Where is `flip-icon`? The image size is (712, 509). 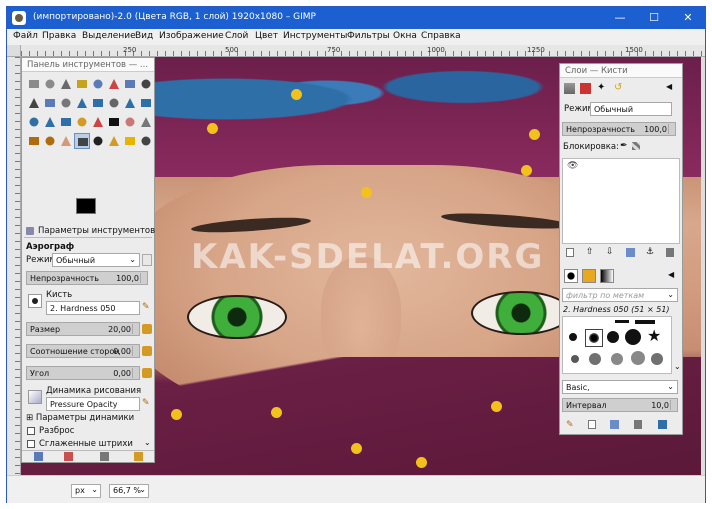
flip-icon is located at coordinates (66, 122).